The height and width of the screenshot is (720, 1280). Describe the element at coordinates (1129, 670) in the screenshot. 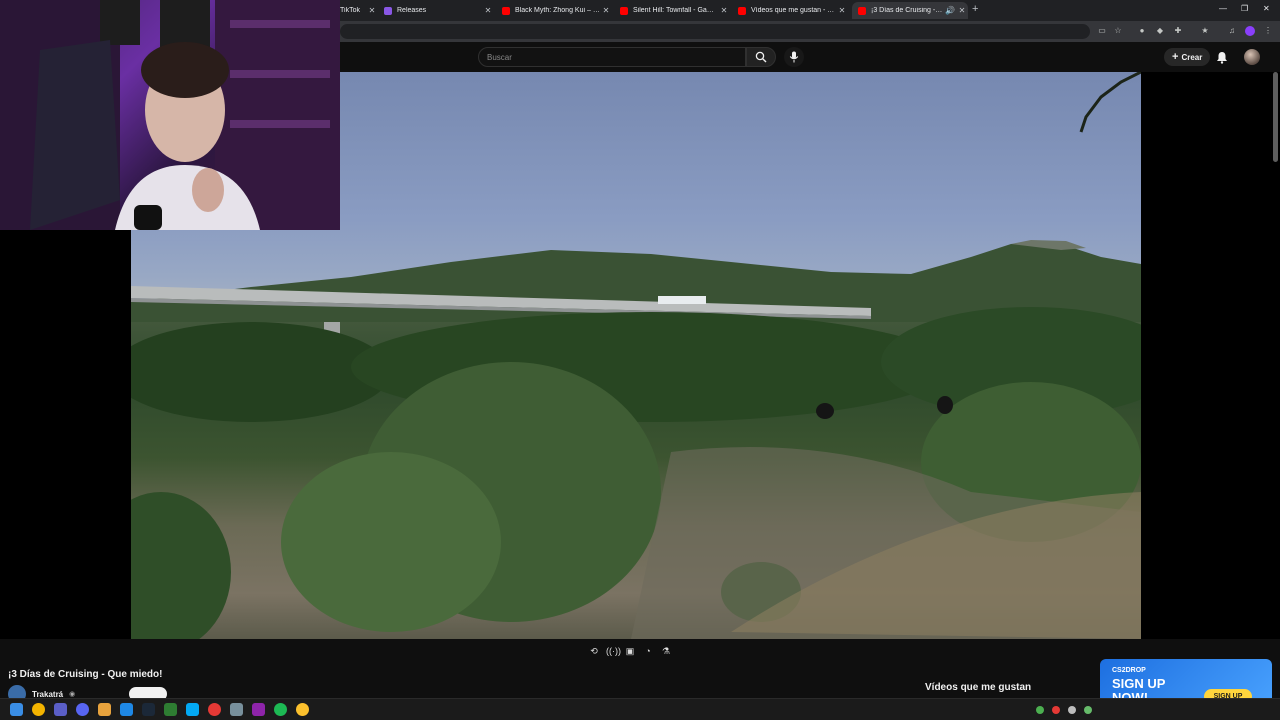

I see `ad-brand: CS2DROP` at that location.